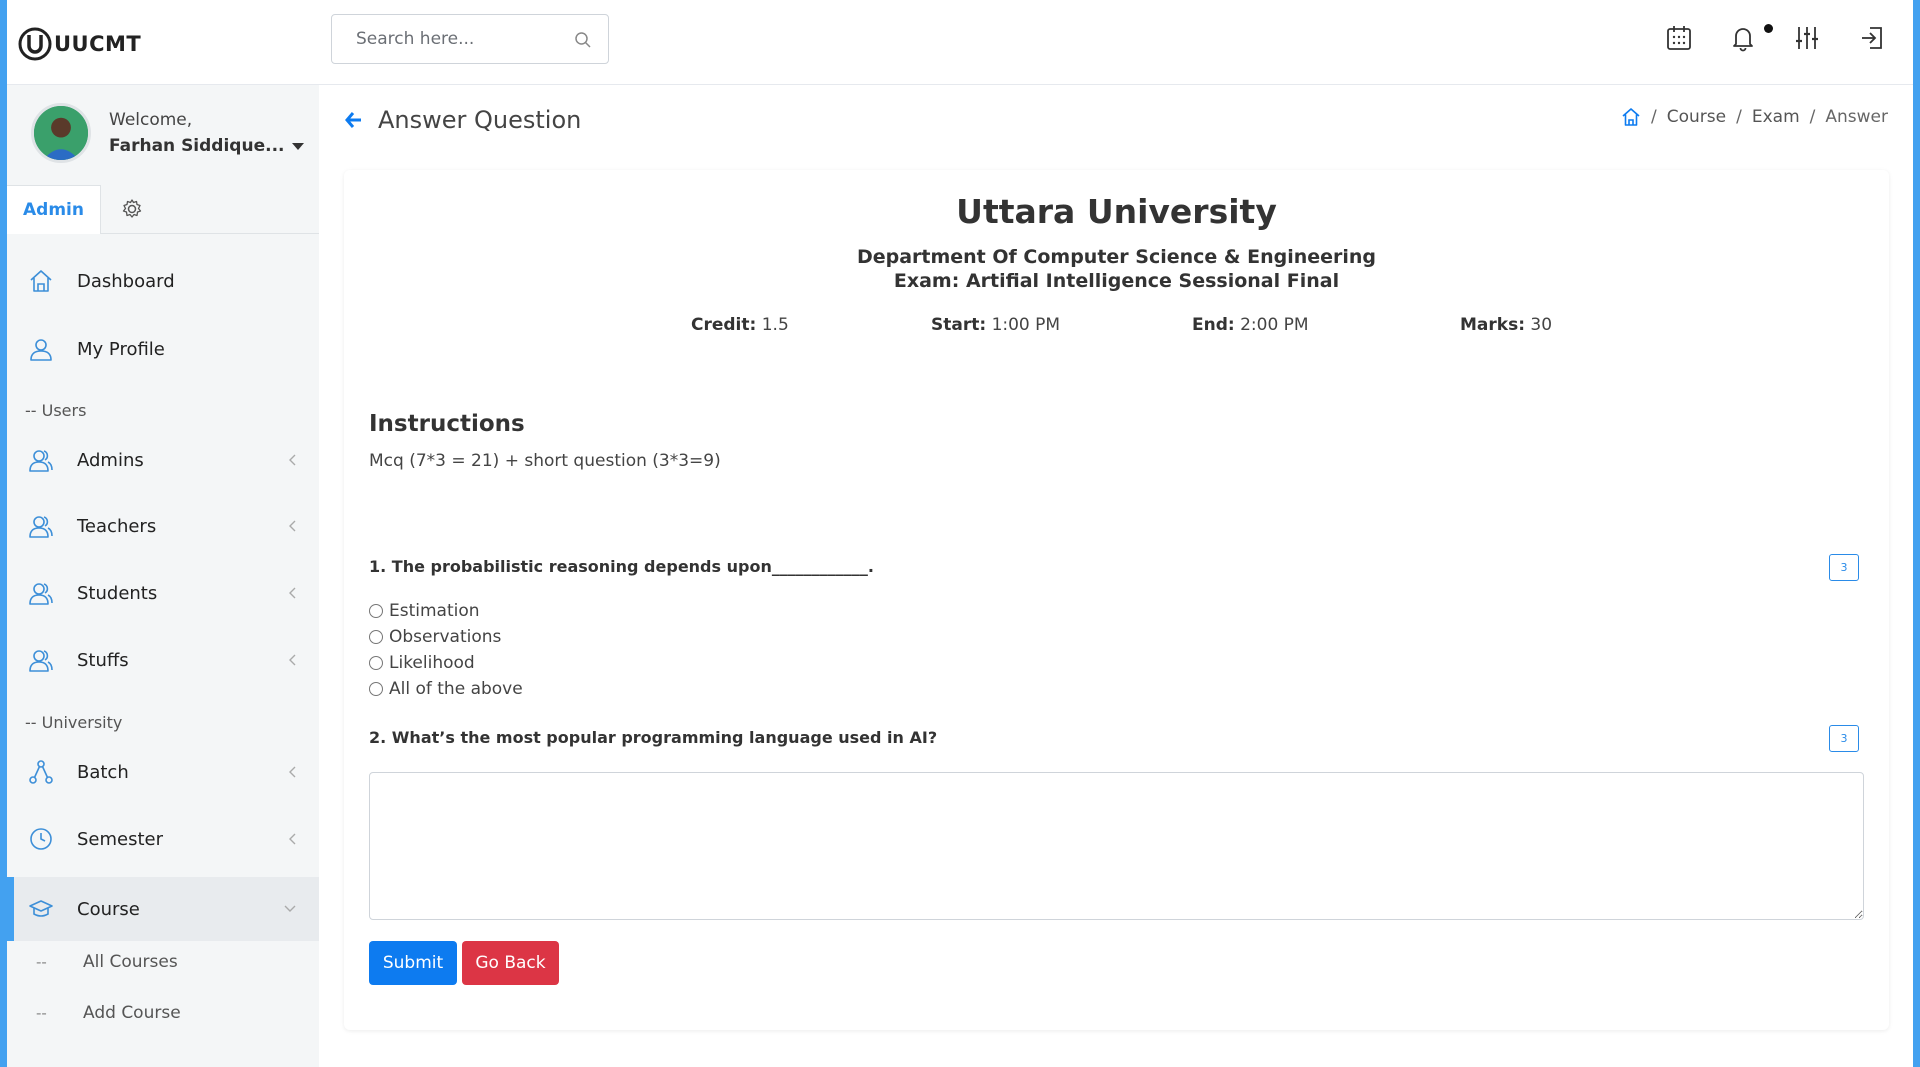  What do you see at coordinates (422, 663) in the screenshot?
I see `option-likelihood: Likelihood` at bounding box center [422, 663].